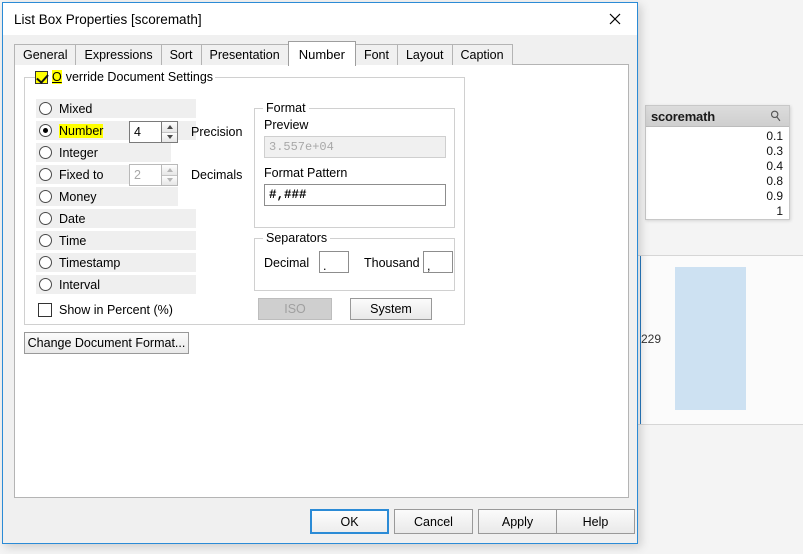  Describe the element at coordinates (72, 218) in the screenshot. I see `radio-label: Date` at that location.